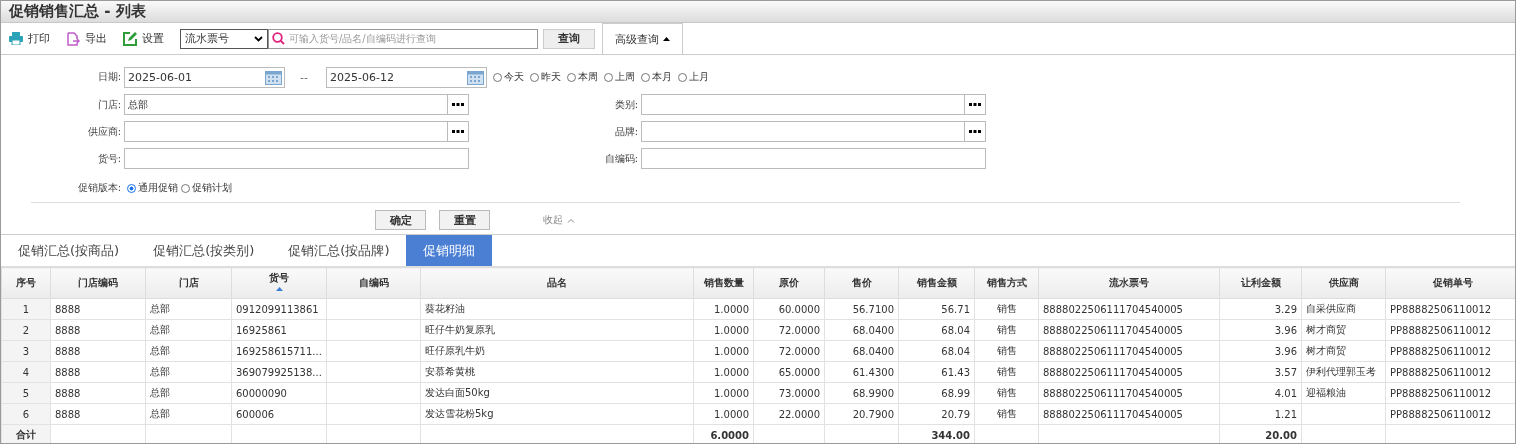  Describe the element at coordinates (723, 283) in the screenshot. I see `column-header: 销售数量` at that location.